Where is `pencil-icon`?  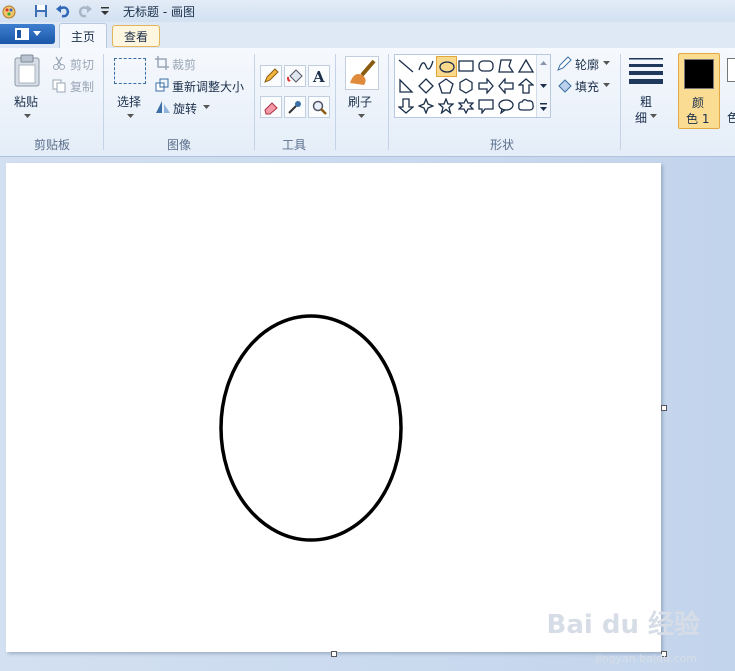
pencil-icon is located at coordinates (271, 75).